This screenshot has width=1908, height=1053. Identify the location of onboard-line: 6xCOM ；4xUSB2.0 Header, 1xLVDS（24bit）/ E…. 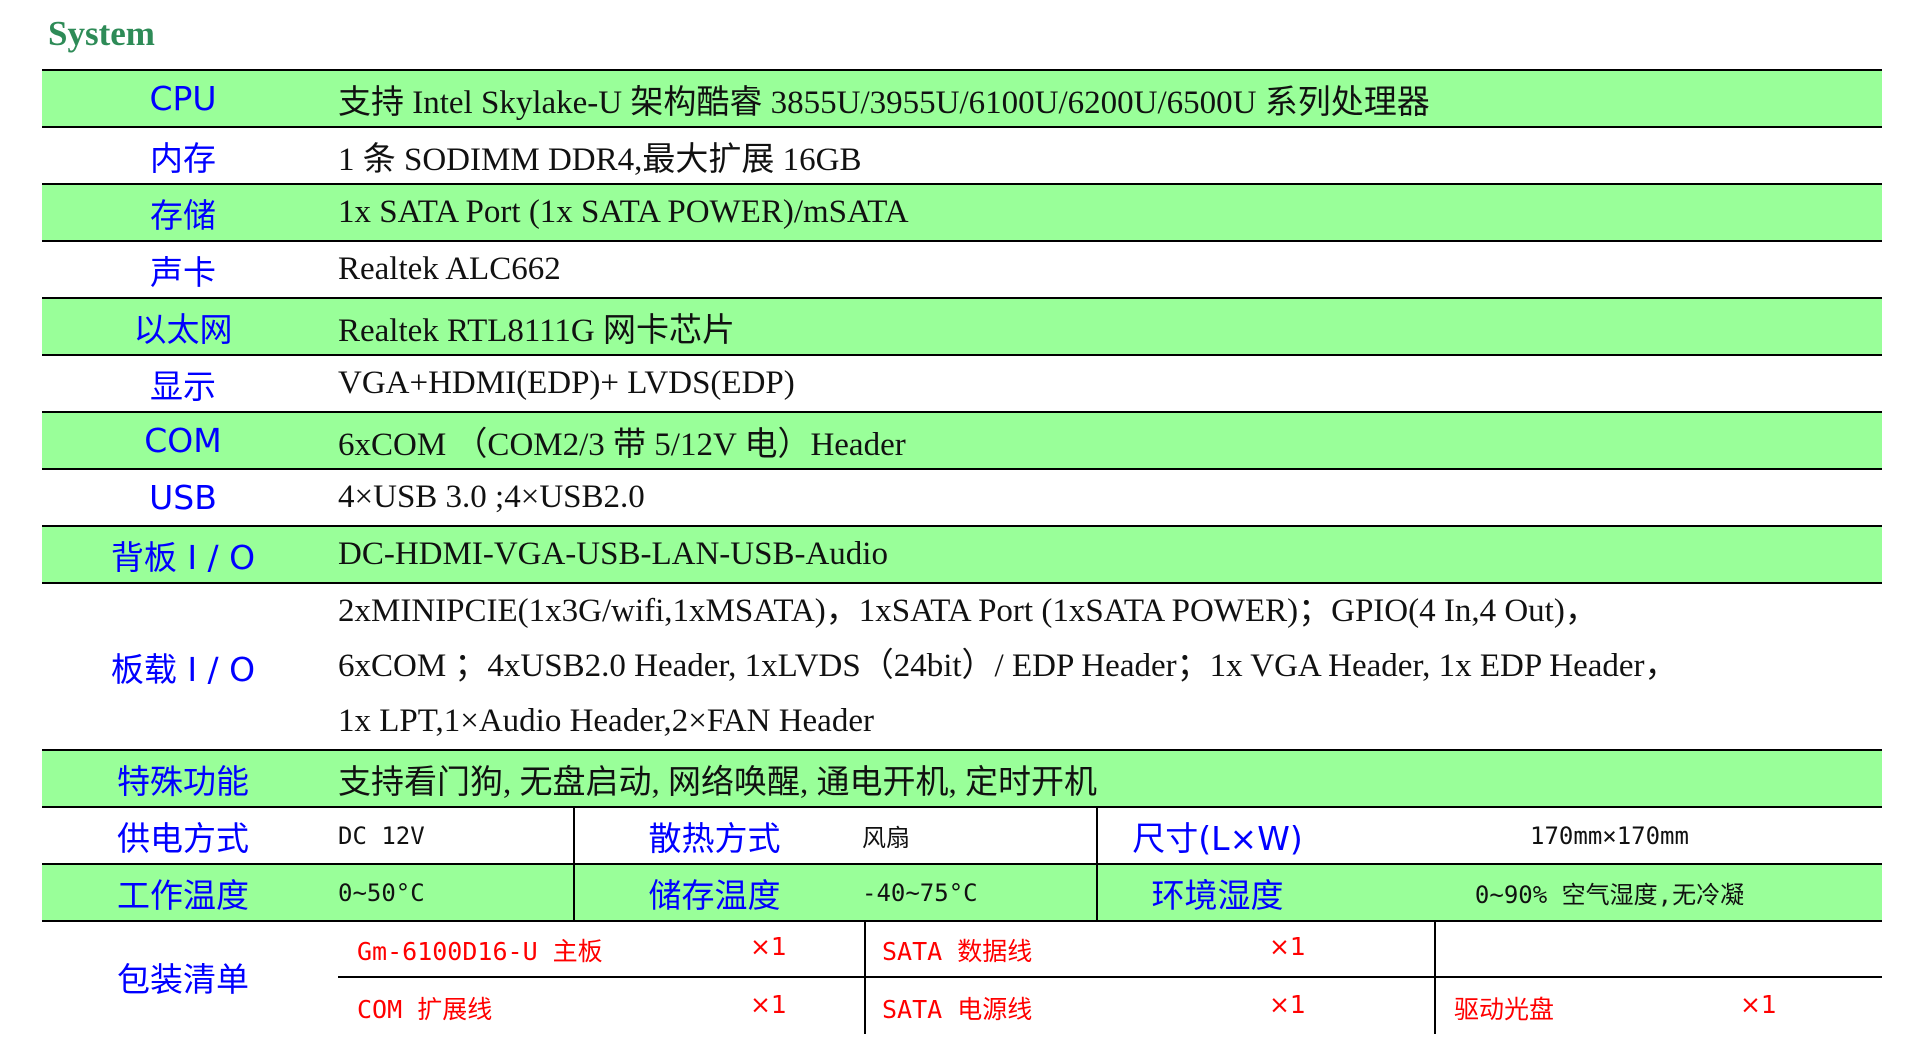
(1008, 666).